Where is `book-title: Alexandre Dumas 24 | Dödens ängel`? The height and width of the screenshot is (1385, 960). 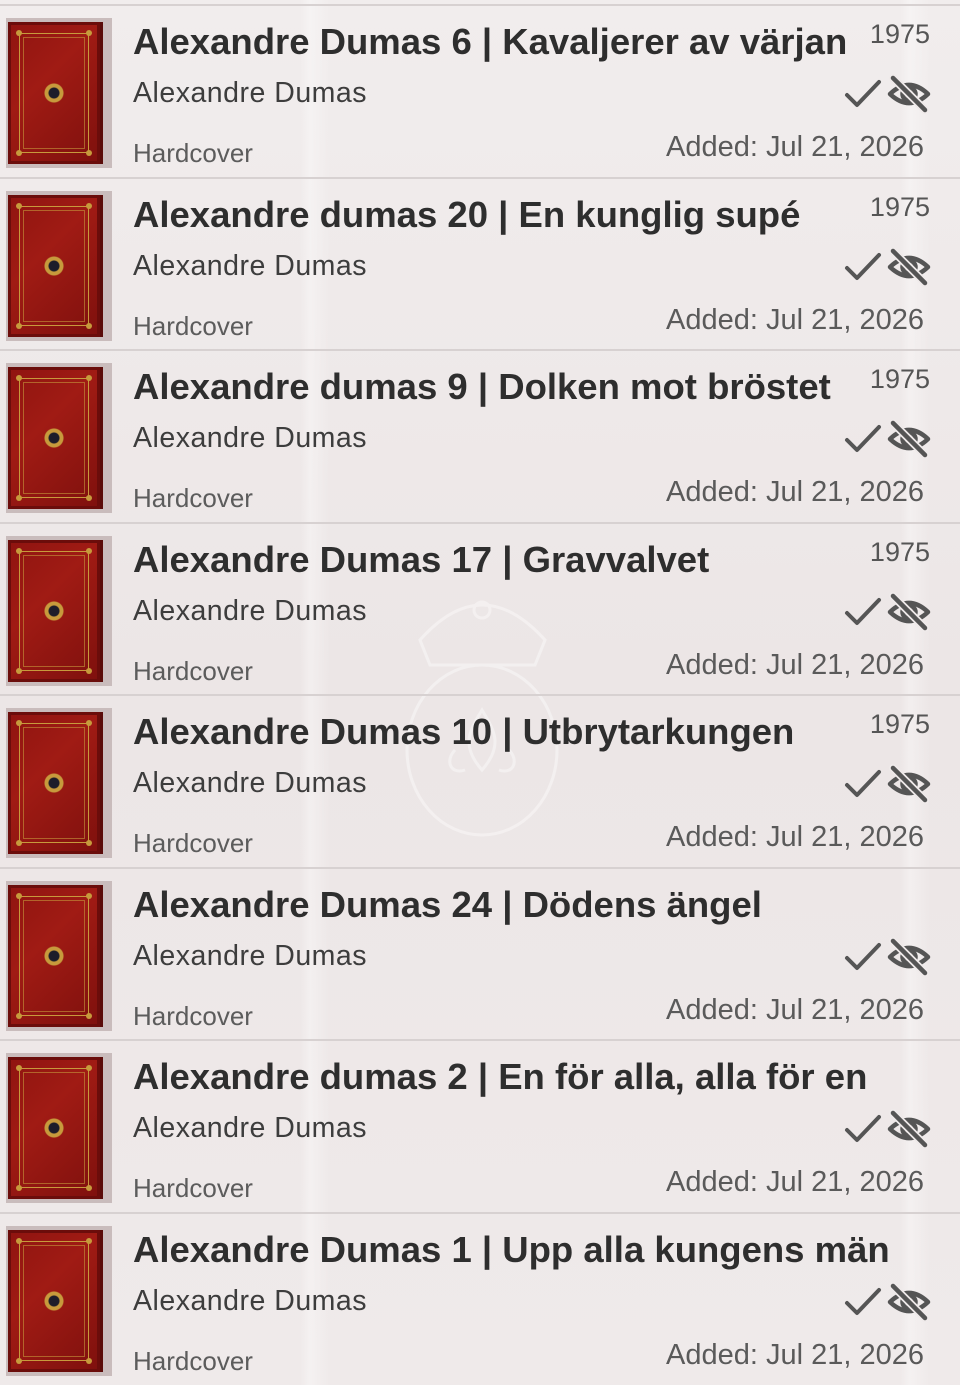
book-title: Alexandre Dumas 24 | Dödens ängel is located at coordinates (447, 904).